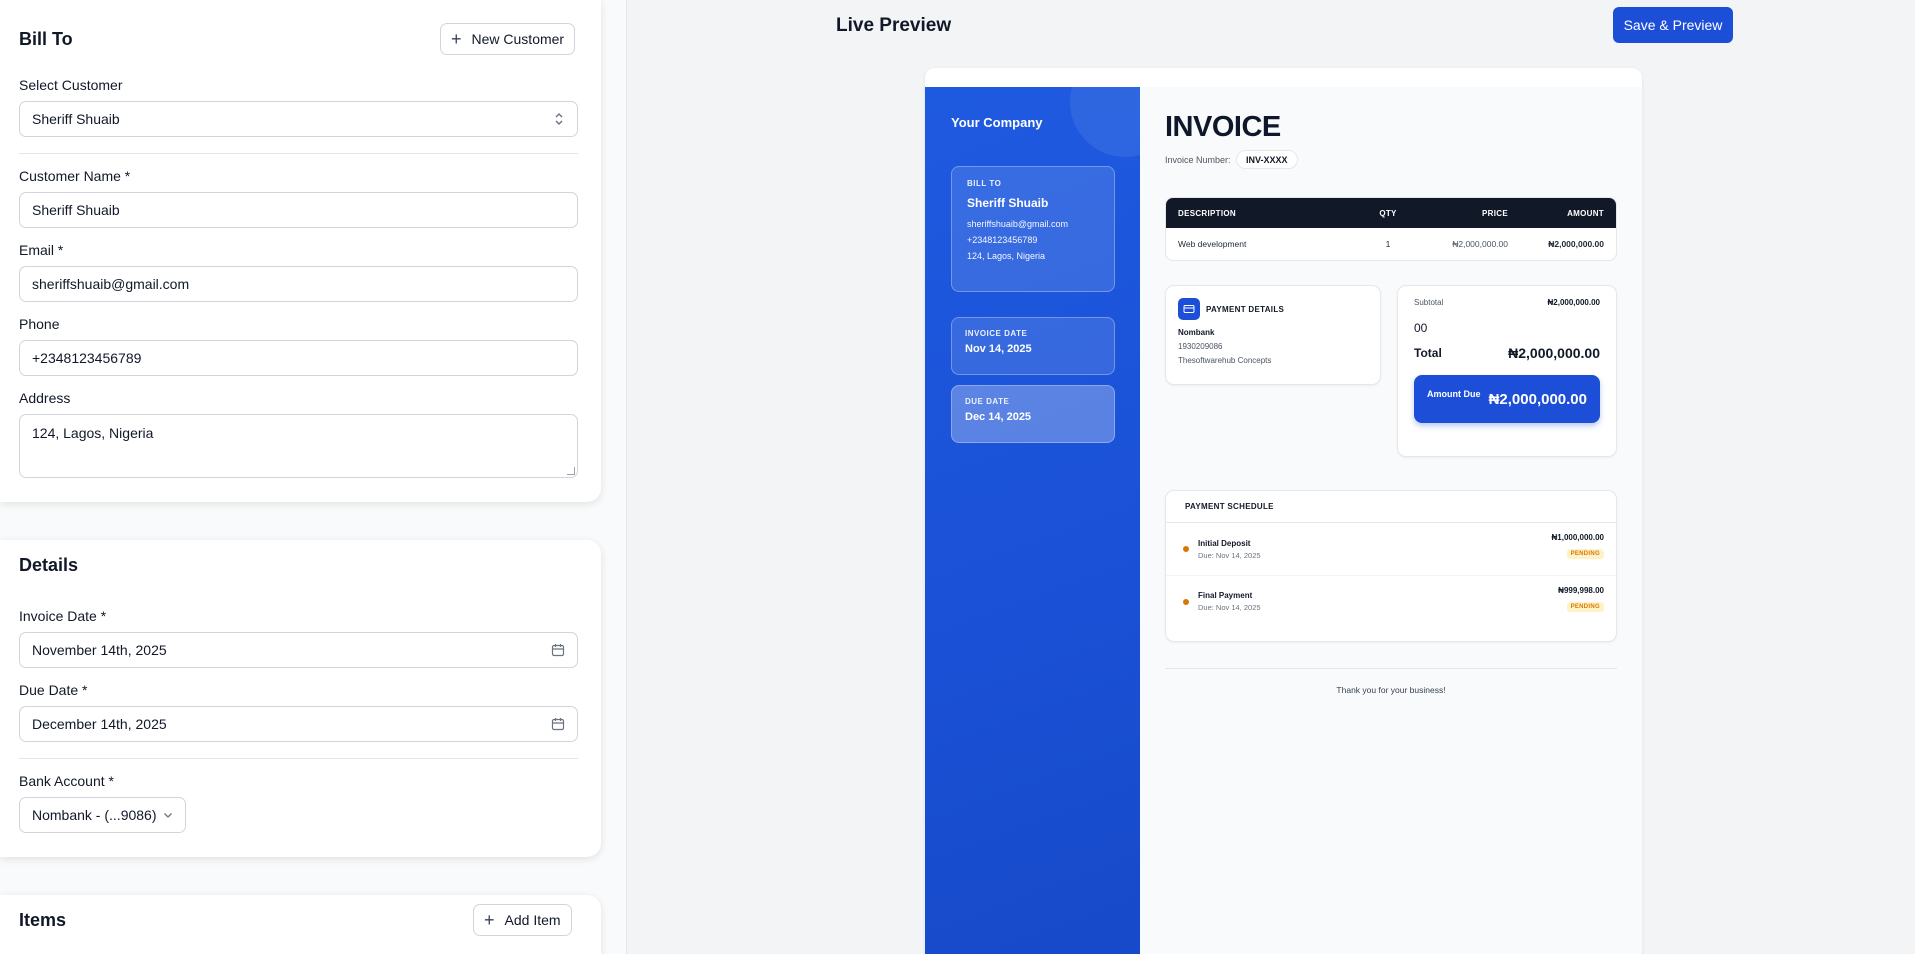  Describe the element at coordinates (987, 401) in the screenshot. I see `due-date-caption: DUE DATE` at that location.